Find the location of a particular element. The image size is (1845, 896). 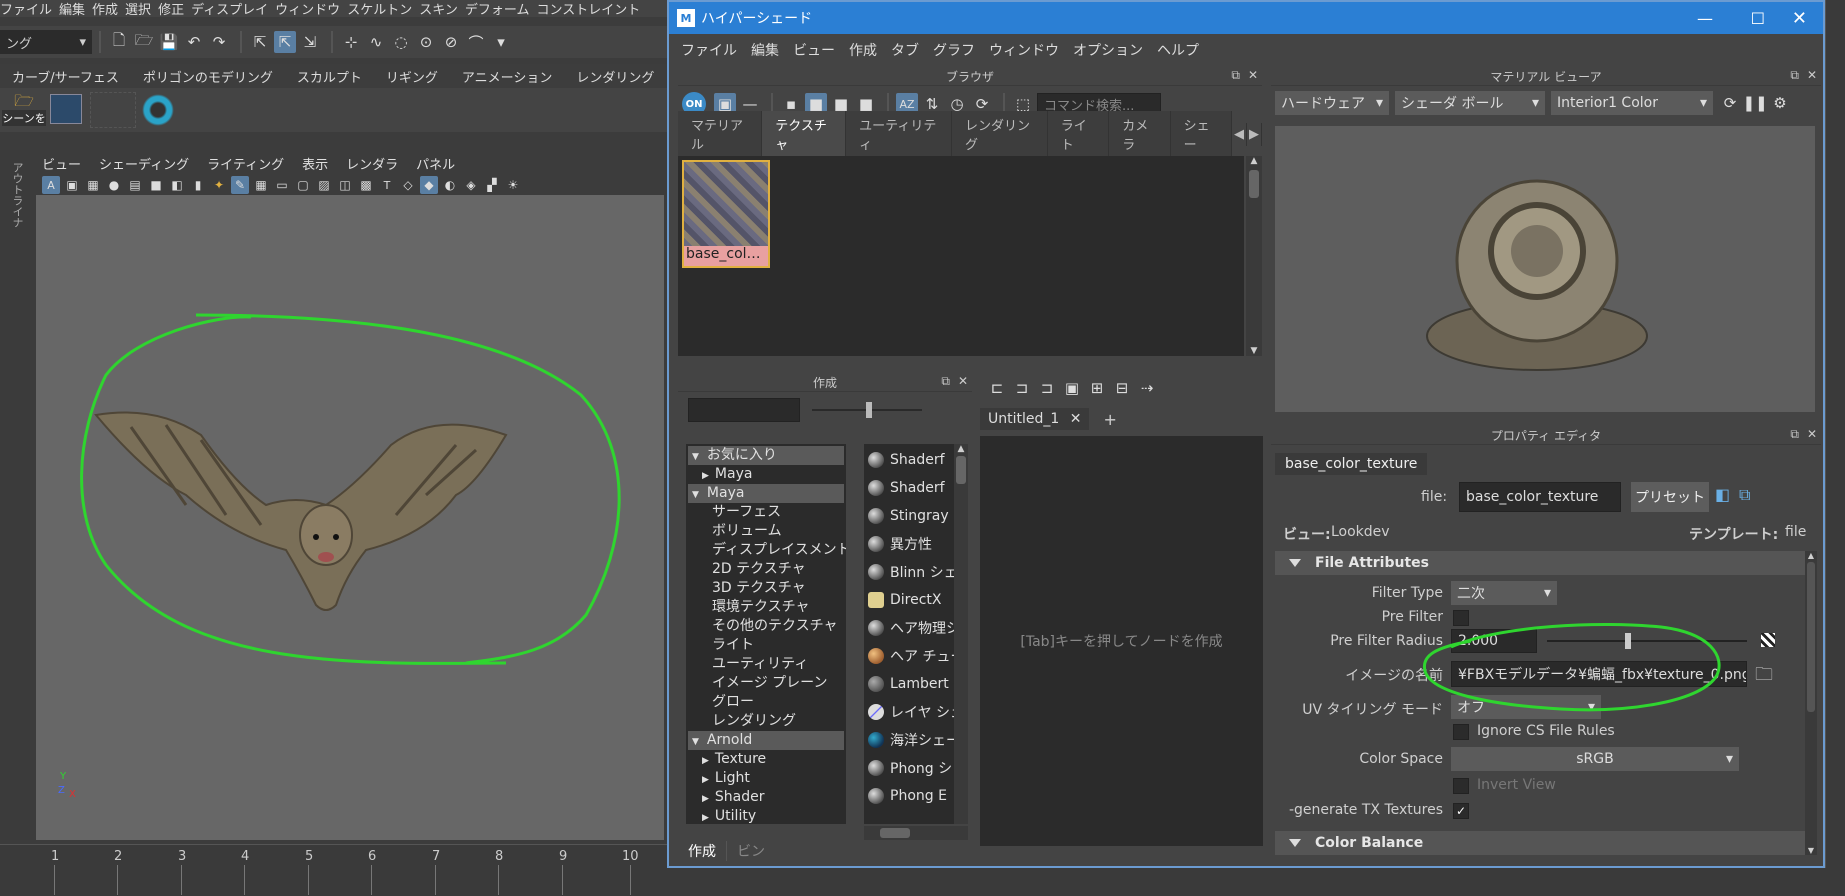

image-icon: ▩ is located at coordinates (366, 185).